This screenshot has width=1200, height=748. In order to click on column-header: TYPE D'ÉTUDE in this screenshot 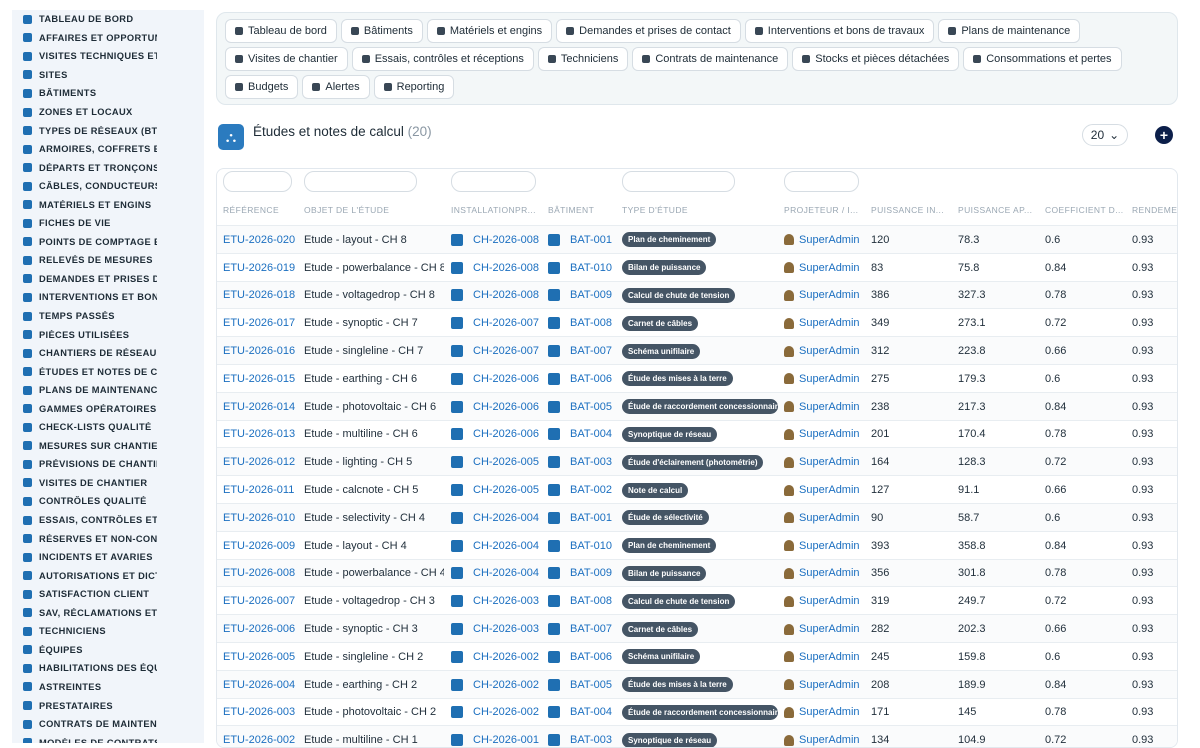, I will do `click(655, 210)`.